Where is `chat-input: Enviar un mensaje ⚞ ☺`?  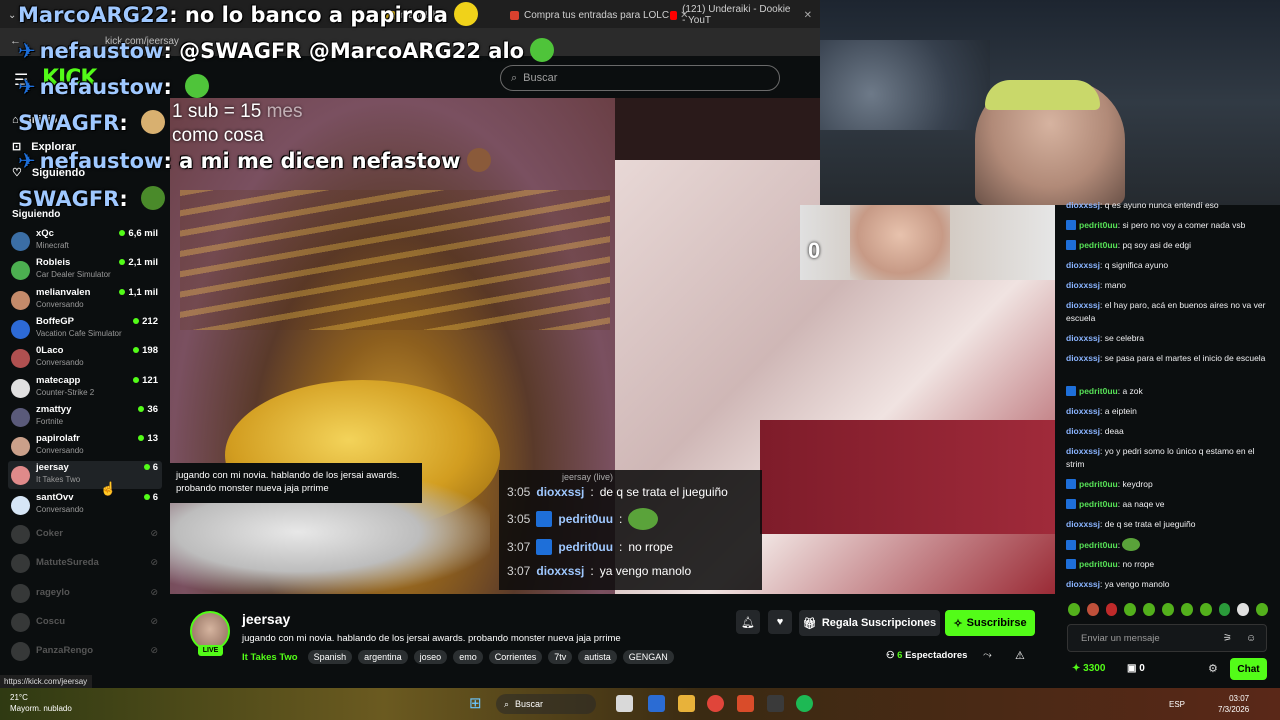 chat-input: Enviar un mensaje ⚞ ☺ is located at coordinates (1167, 638).